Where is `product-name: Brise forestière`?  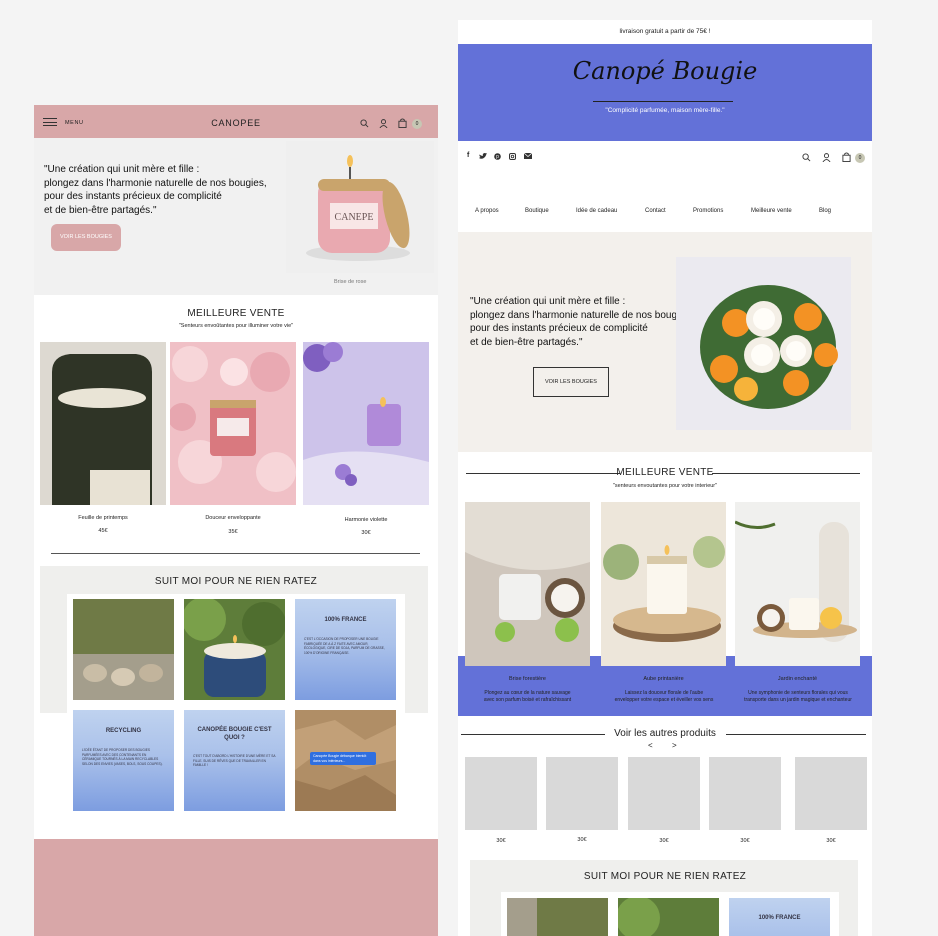
product-name: Brise forestière is located at coordinates (527, 679).